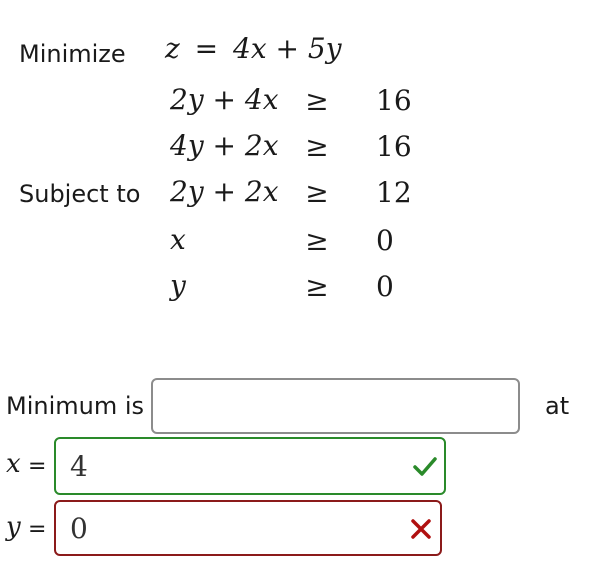  I want to click on objective-rhs: 4x + 5y, so click(287, 48).